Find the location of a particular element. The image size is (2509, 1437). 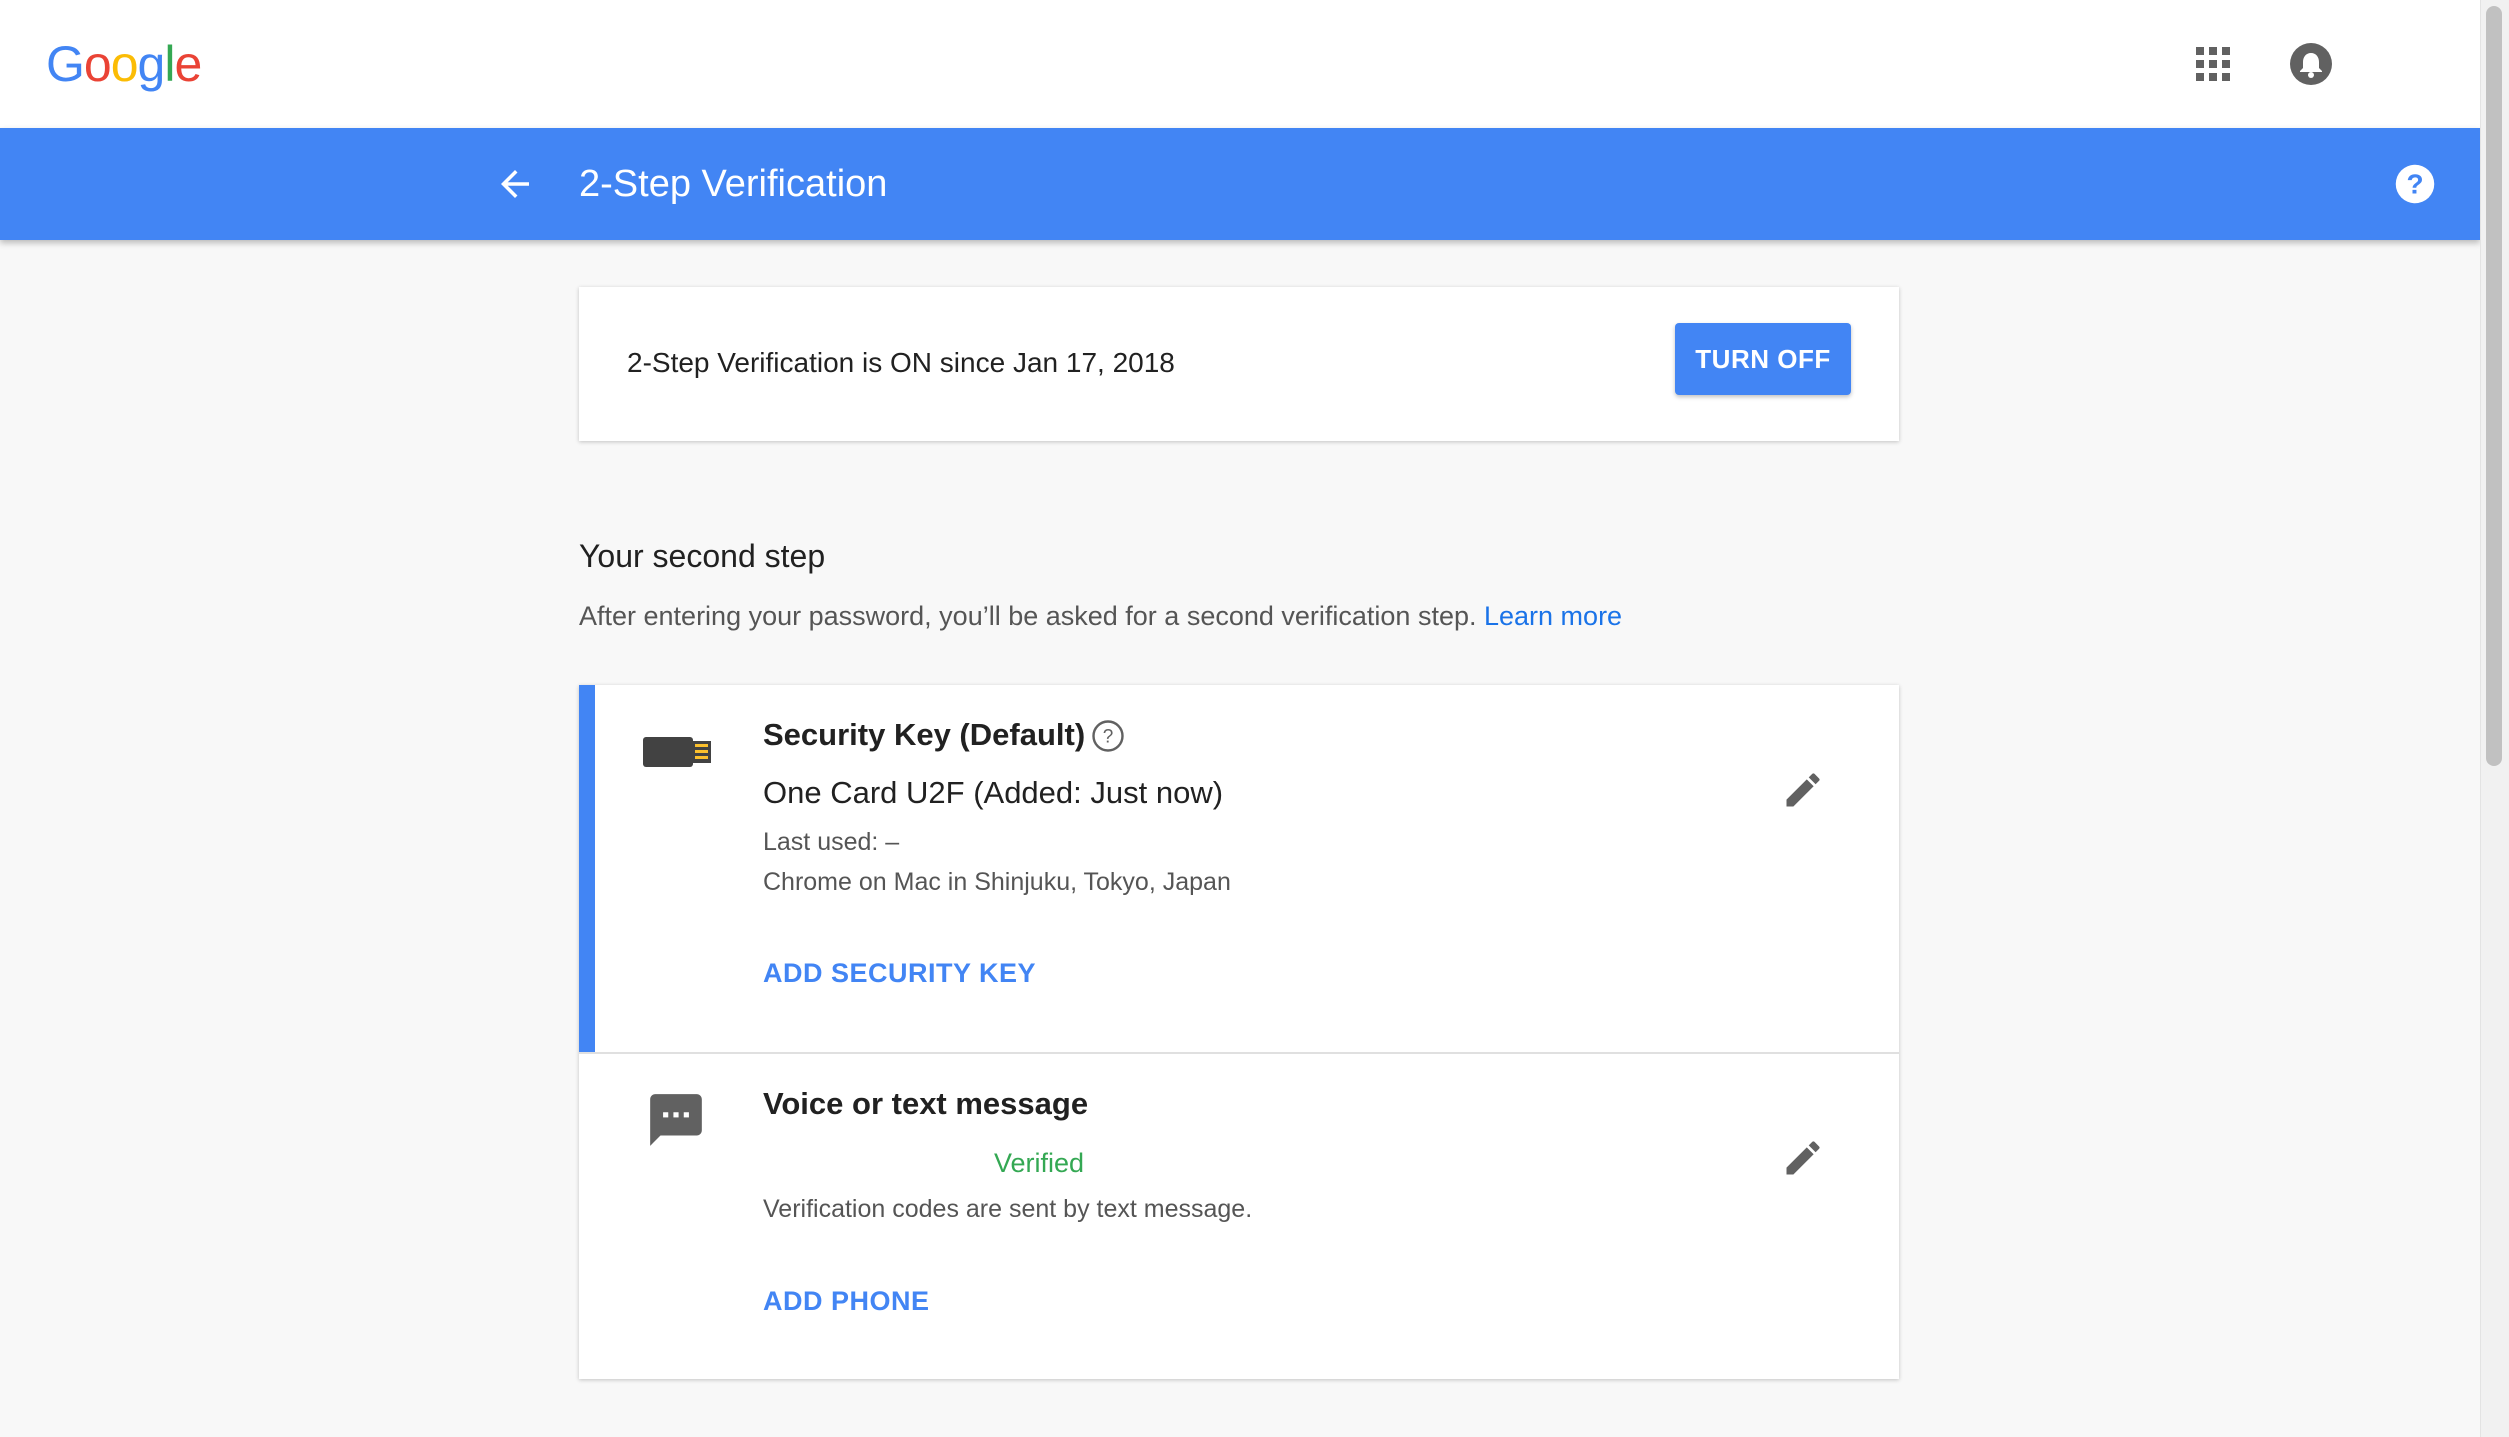

usb-key-icon is located at coordinates (677, 752).